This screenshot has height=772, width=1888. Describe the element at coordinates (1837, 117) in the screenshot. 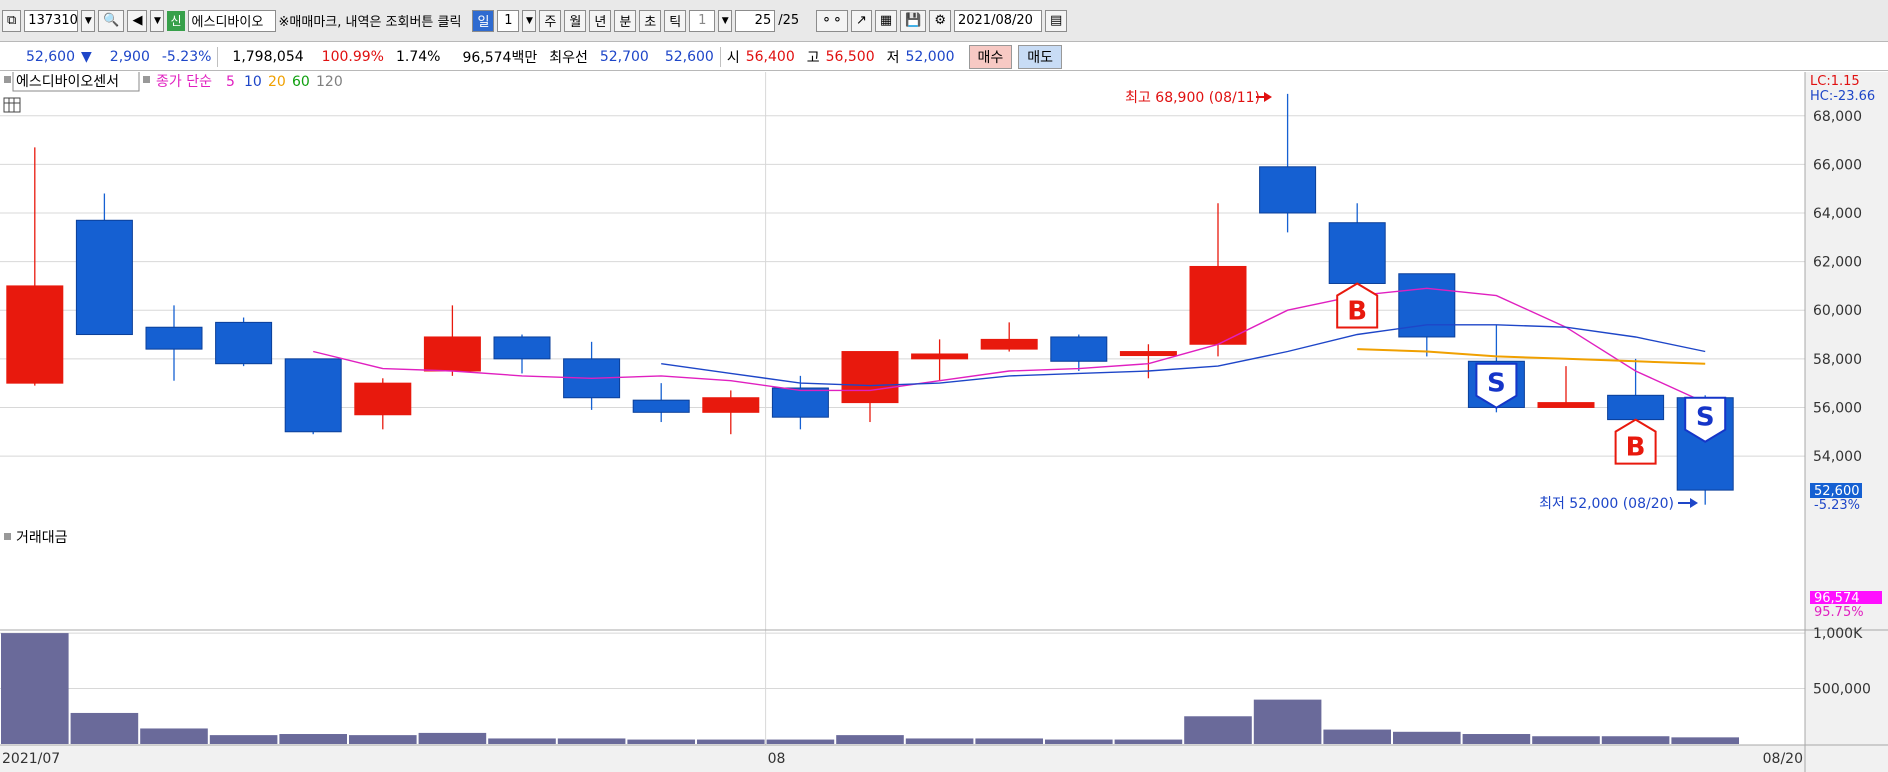

I see `price-tick-label: 68,000` at that location.